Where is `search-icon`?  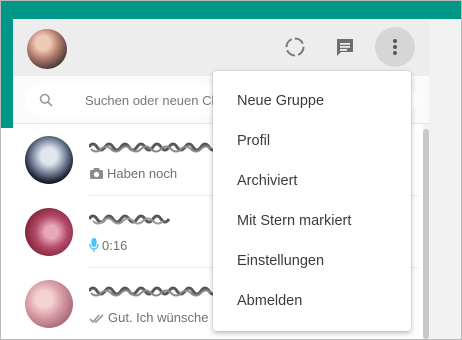 search-icon is located at coordinates (46, 100).